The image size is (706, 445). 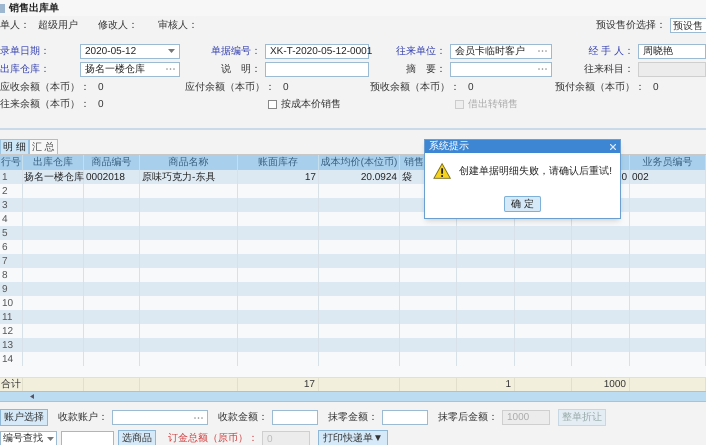 I want to click on row-number: 8, so click(x=5, y=275).